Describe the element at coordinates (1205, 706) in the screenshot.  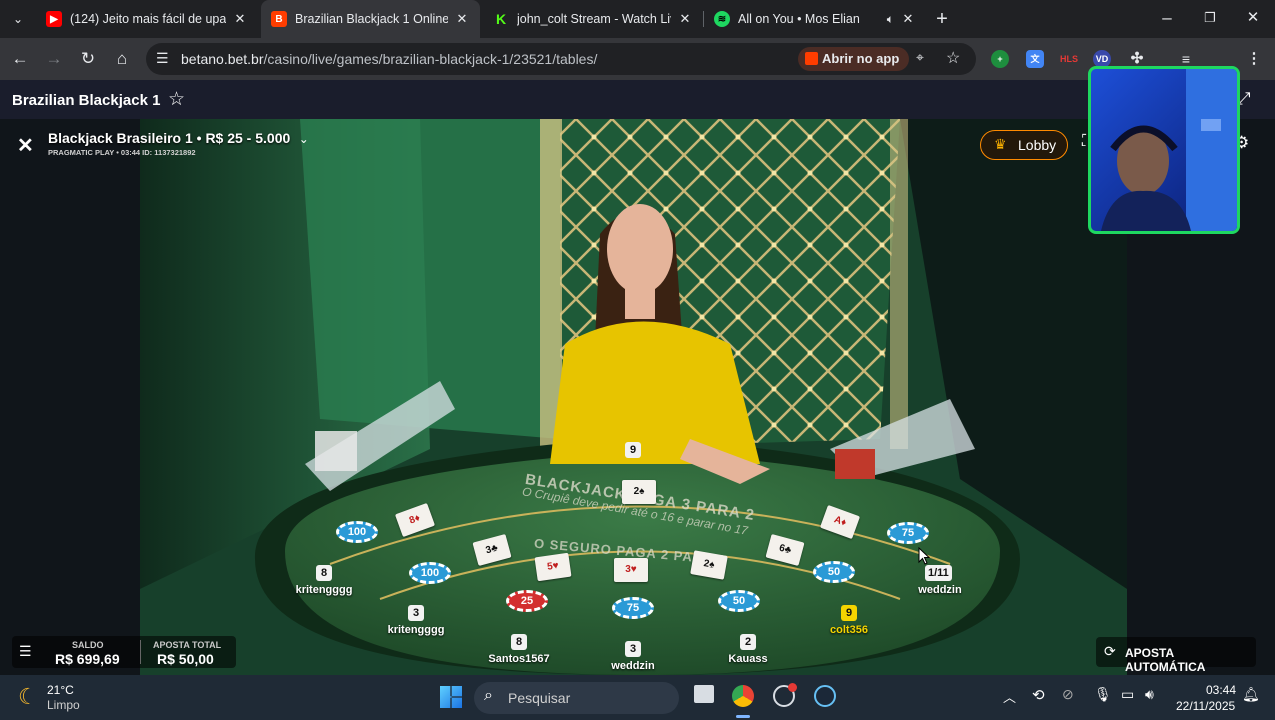
I see `clock-date: 22/11/2025` at that location.